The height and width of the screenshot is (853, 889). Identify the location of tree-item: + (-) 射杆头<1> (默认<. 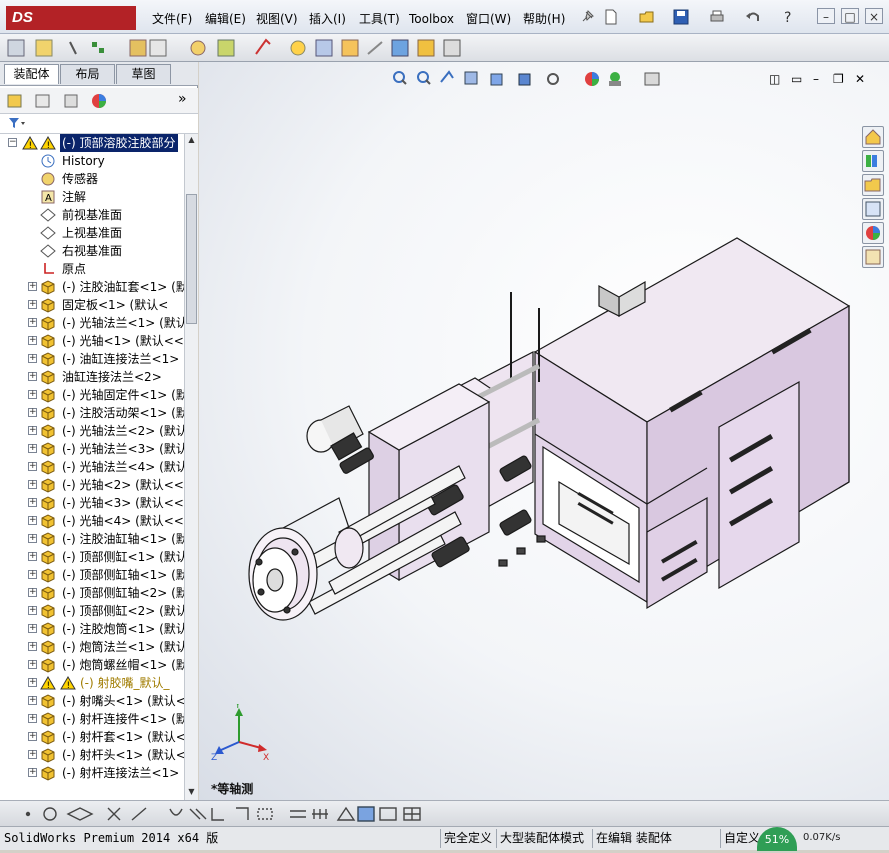
(92, 755).